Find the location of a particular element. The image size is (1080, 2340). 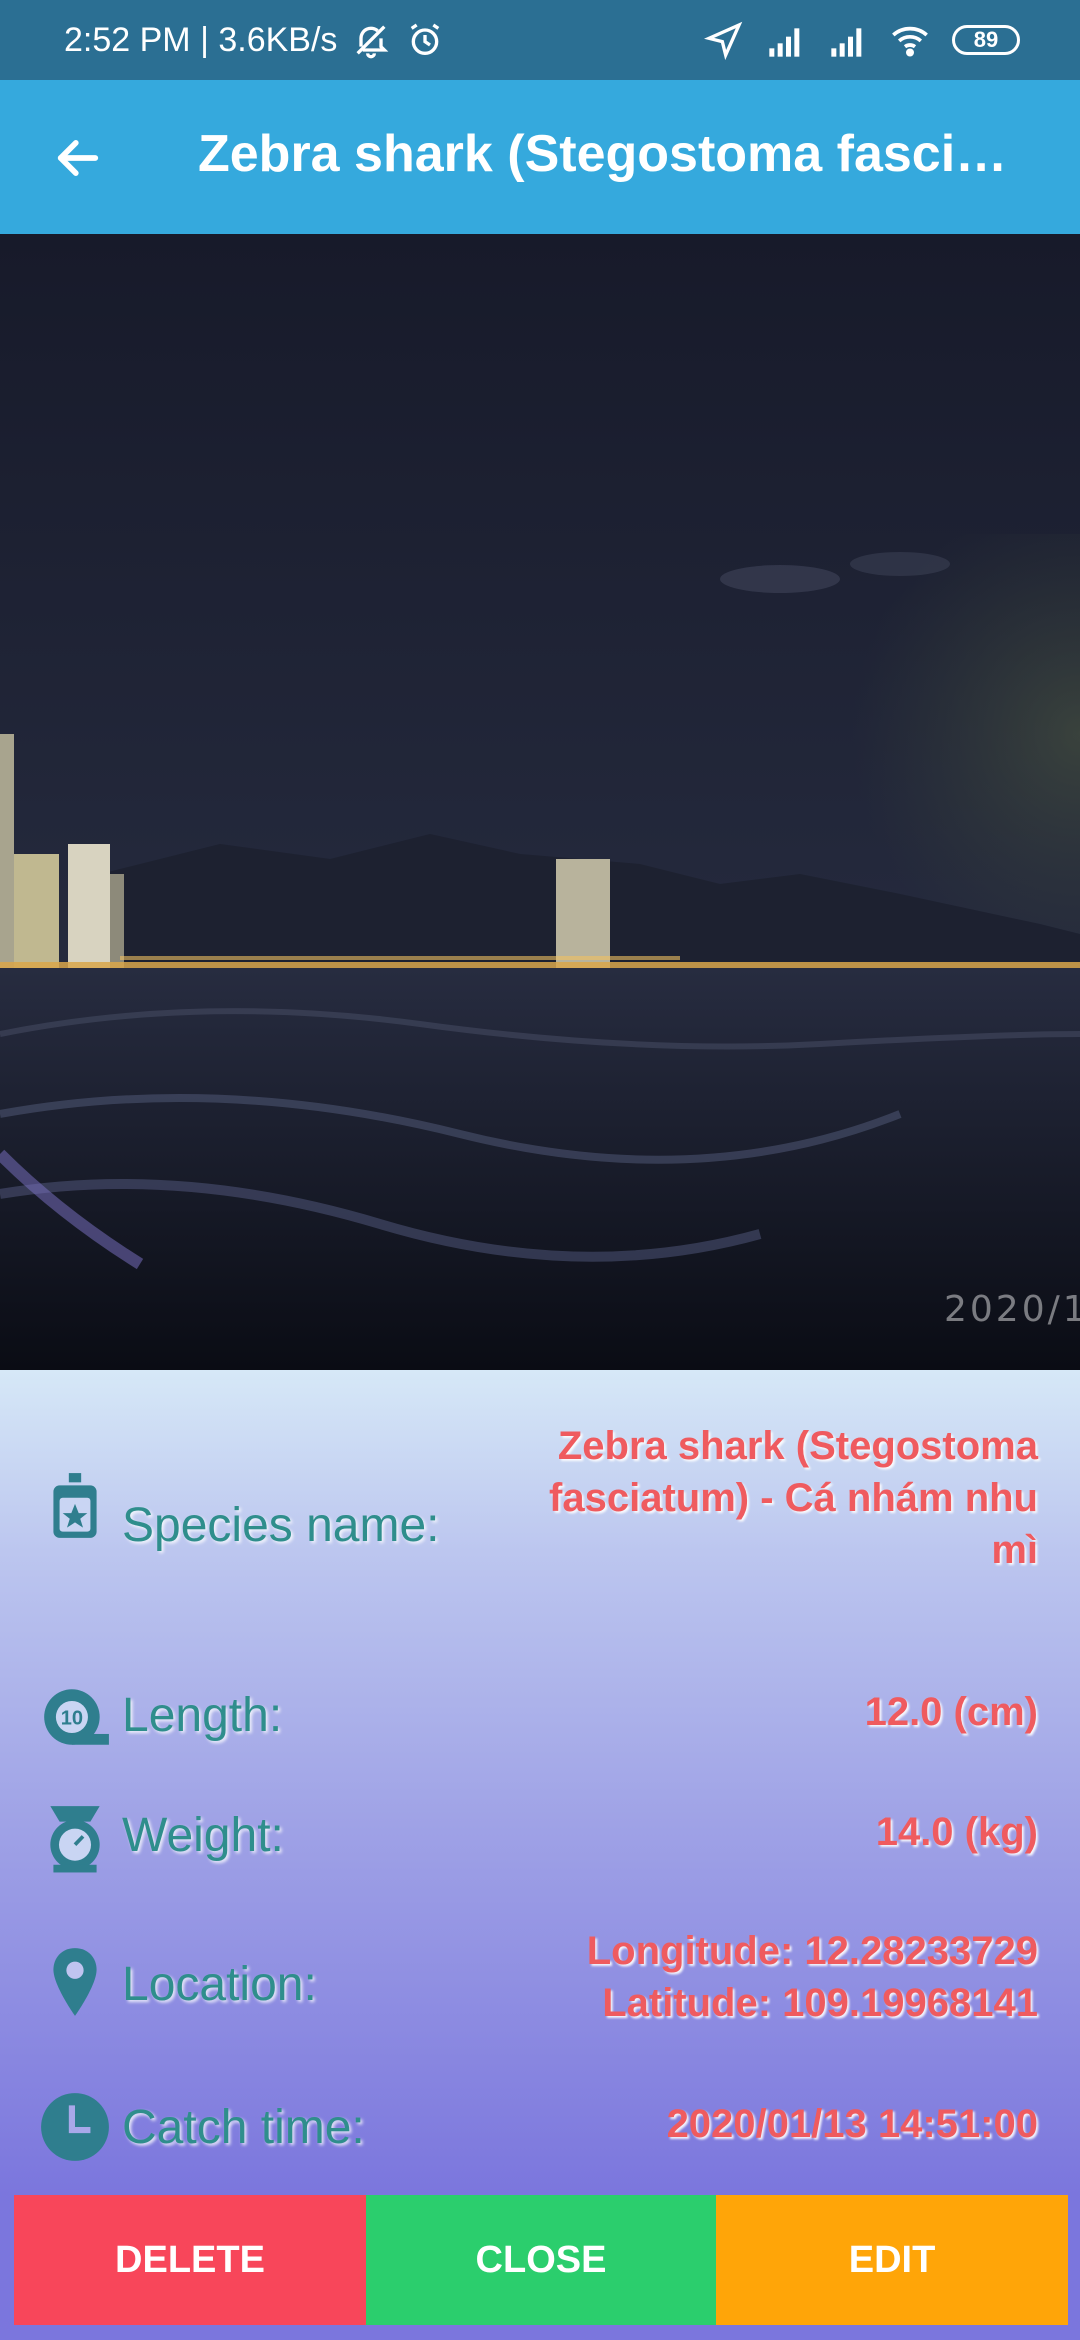

status-left: 2:52 PM | 3.6KB/s is located at coordinates (254, 40).